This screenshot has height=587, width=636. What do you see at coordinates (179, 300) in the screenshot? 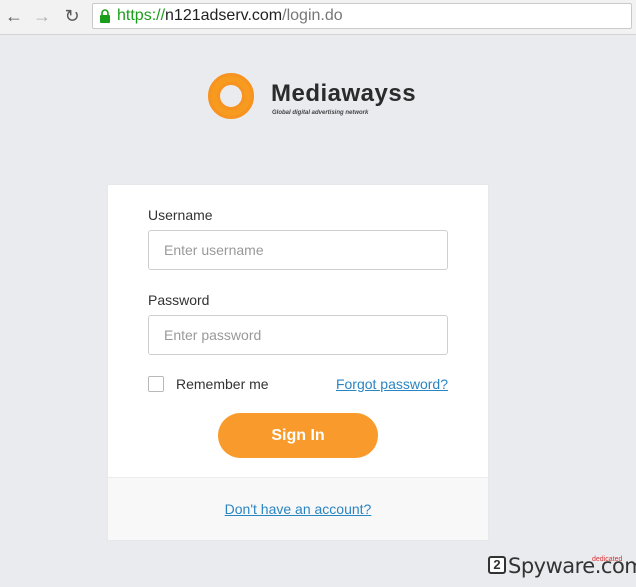
I see `password-label: Password` at bounding box center [179, 300].